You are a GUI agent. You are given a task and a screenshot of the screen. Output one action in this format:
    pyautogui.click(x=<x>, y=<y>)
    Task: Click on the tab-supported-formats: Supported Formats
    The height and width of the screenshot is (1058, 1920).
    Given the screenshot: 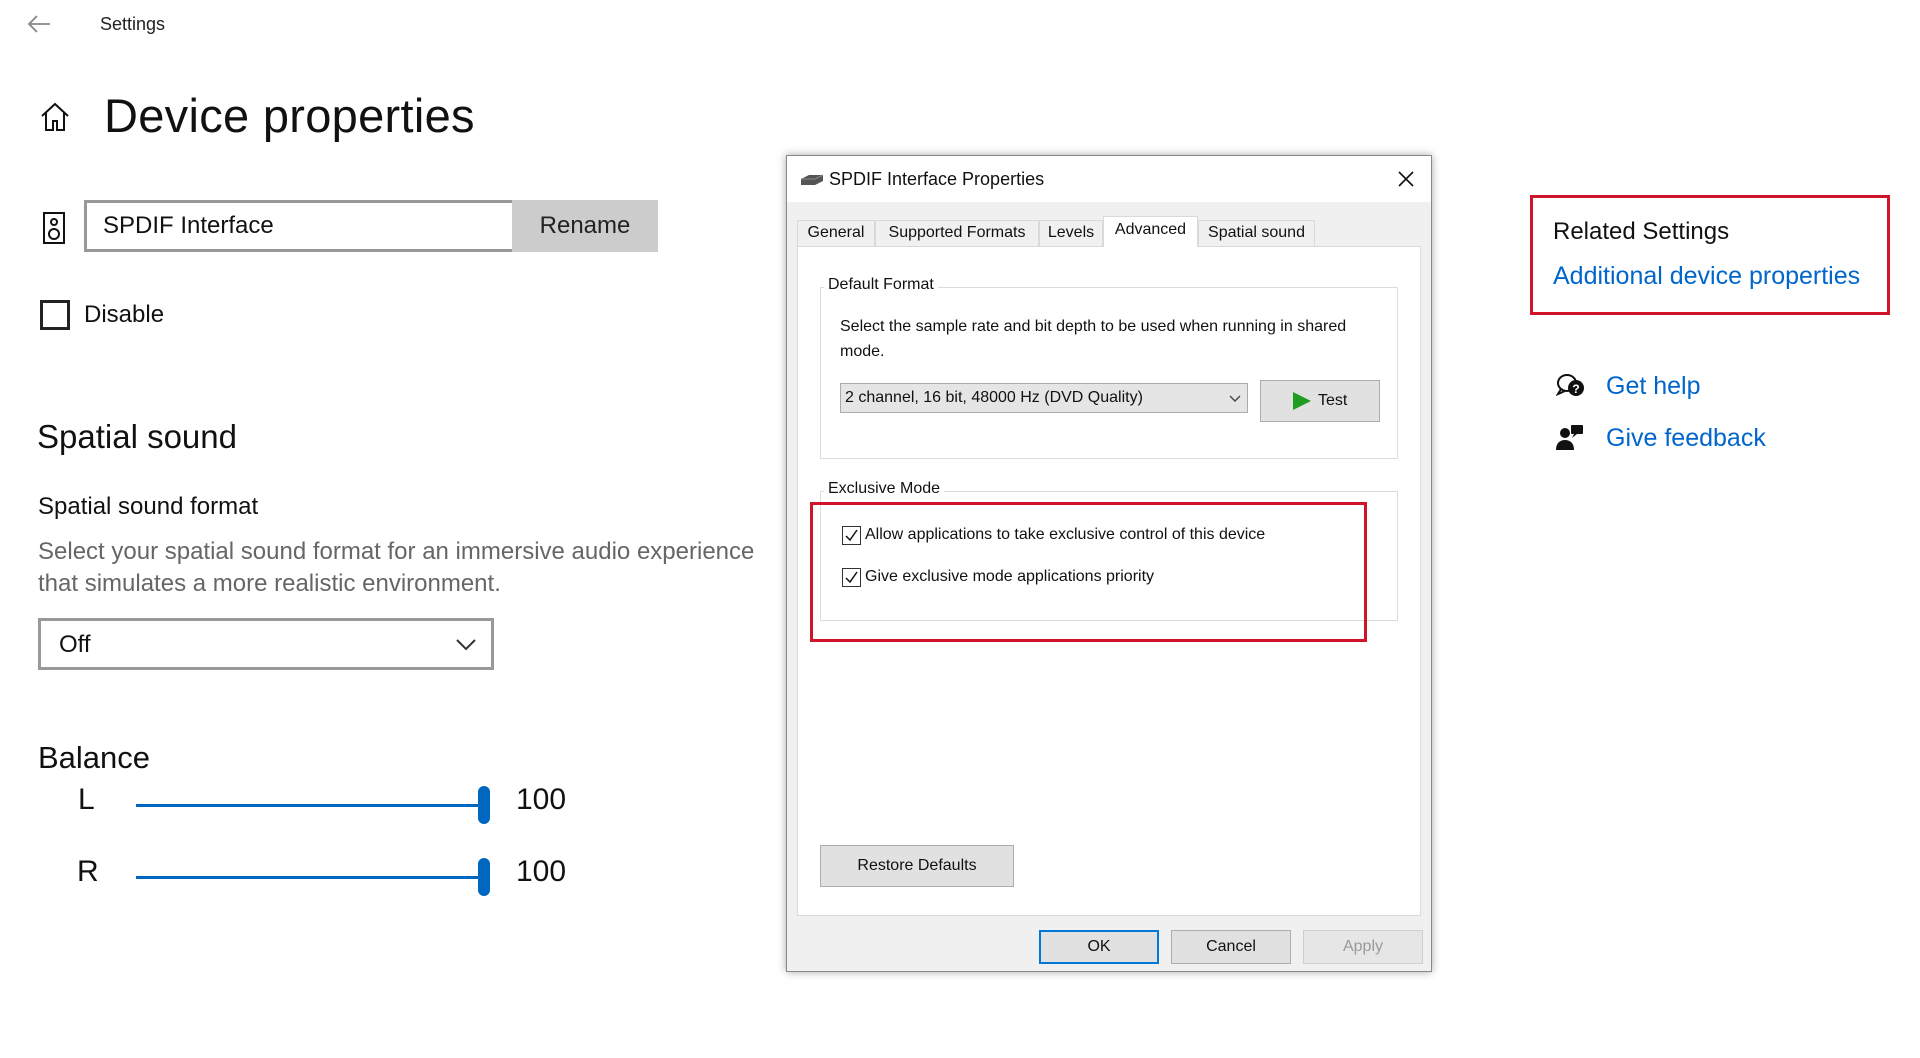 What is the action you would take?
    pyautogui.click(x=957, y=233)
    